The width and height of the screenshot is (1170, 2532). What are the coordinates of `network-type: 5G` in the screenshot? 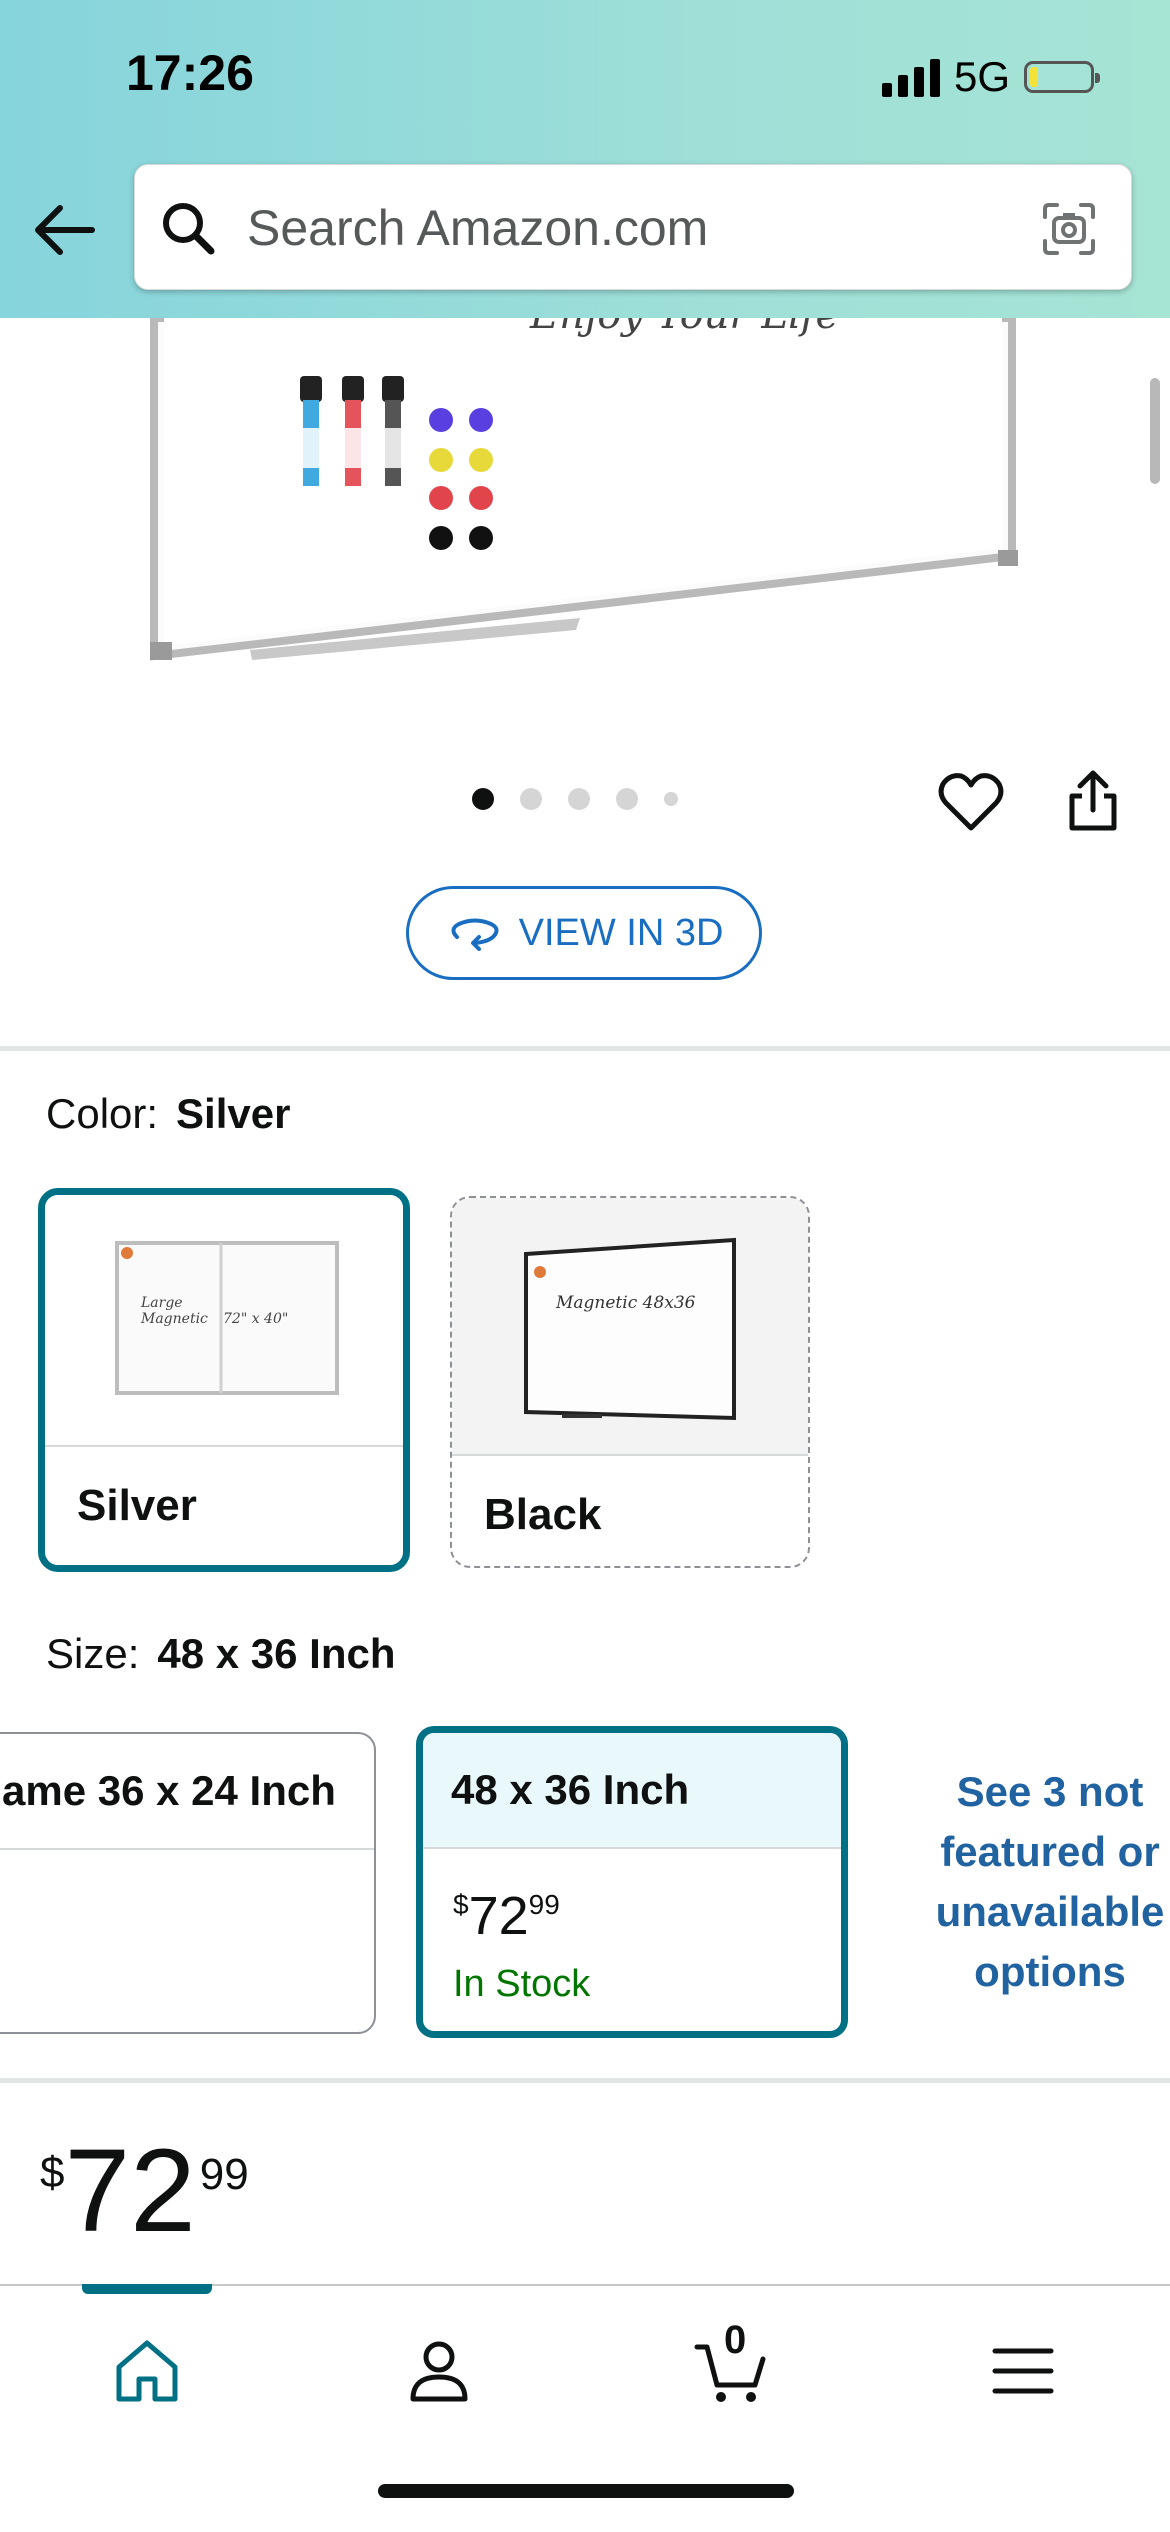 It's located at (981, 76).